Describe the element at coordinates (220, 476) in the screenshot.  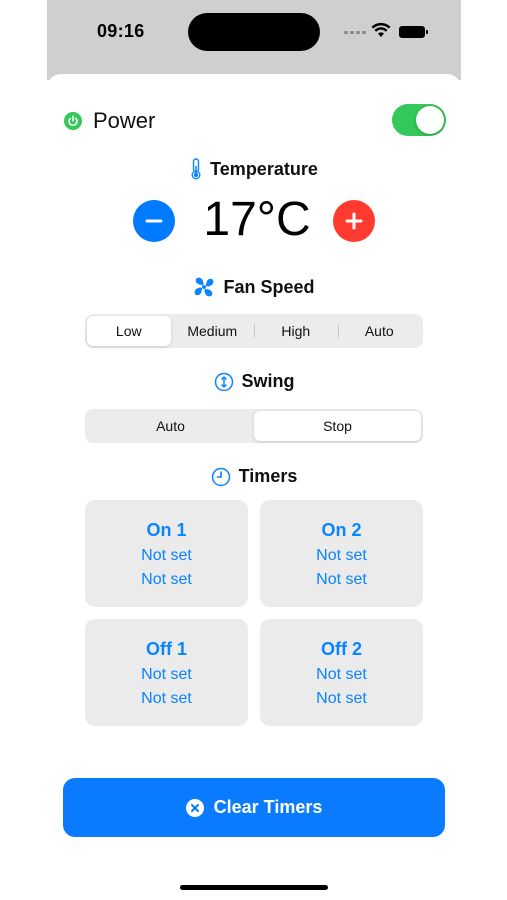
I see `clock-icon` at that location.